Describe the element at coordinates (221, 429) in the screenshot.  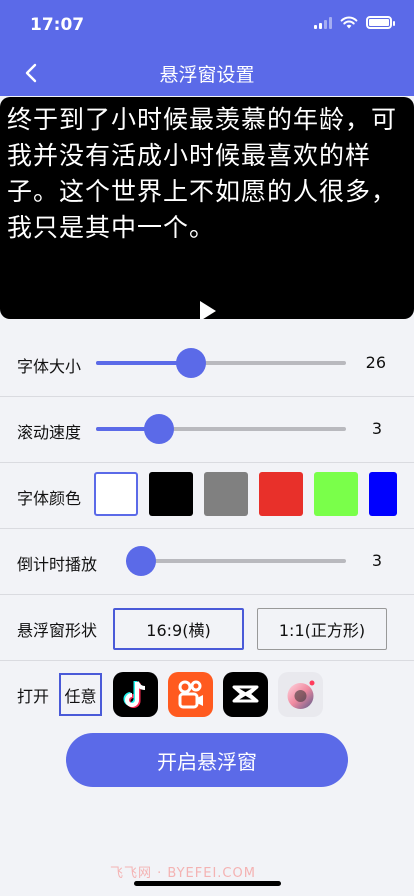
I see `scroll-speed-slider` at that location.